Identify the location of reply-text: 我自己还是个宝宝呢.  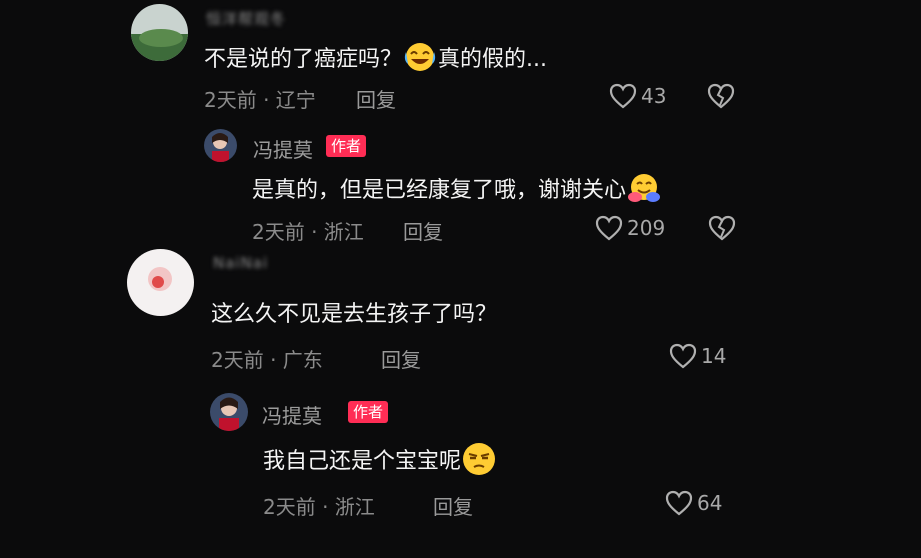
(380, 462).